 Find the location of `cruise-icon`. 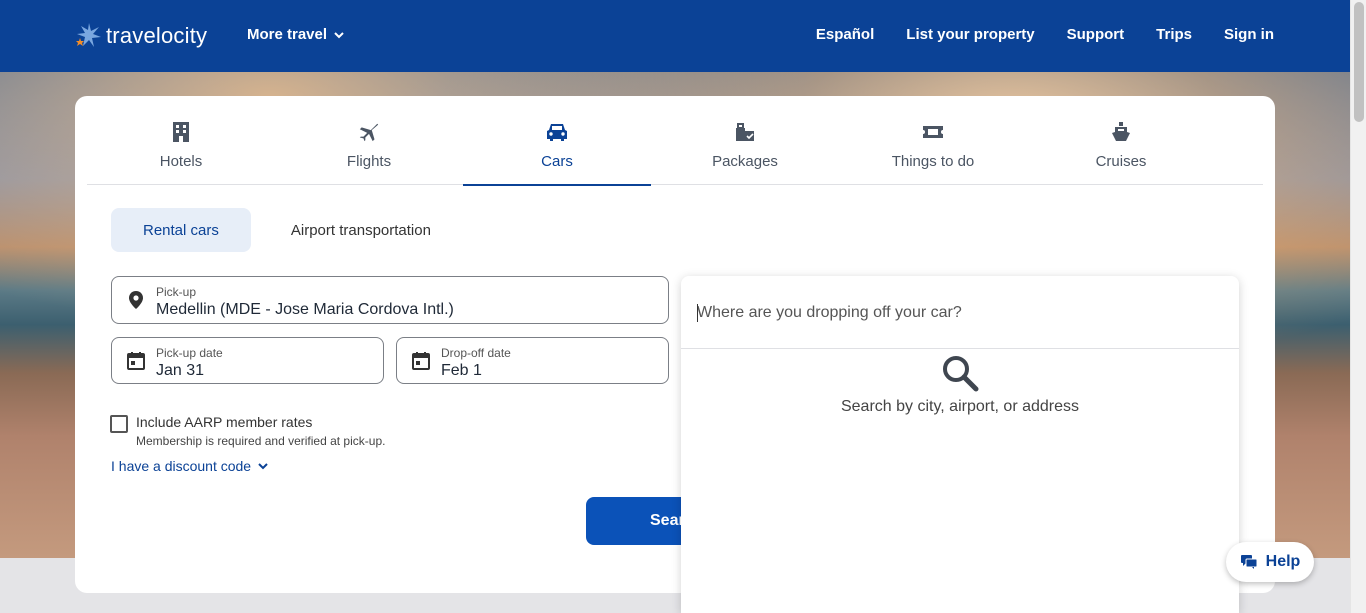

cruise-icon is located at coordinates (1121, 132).